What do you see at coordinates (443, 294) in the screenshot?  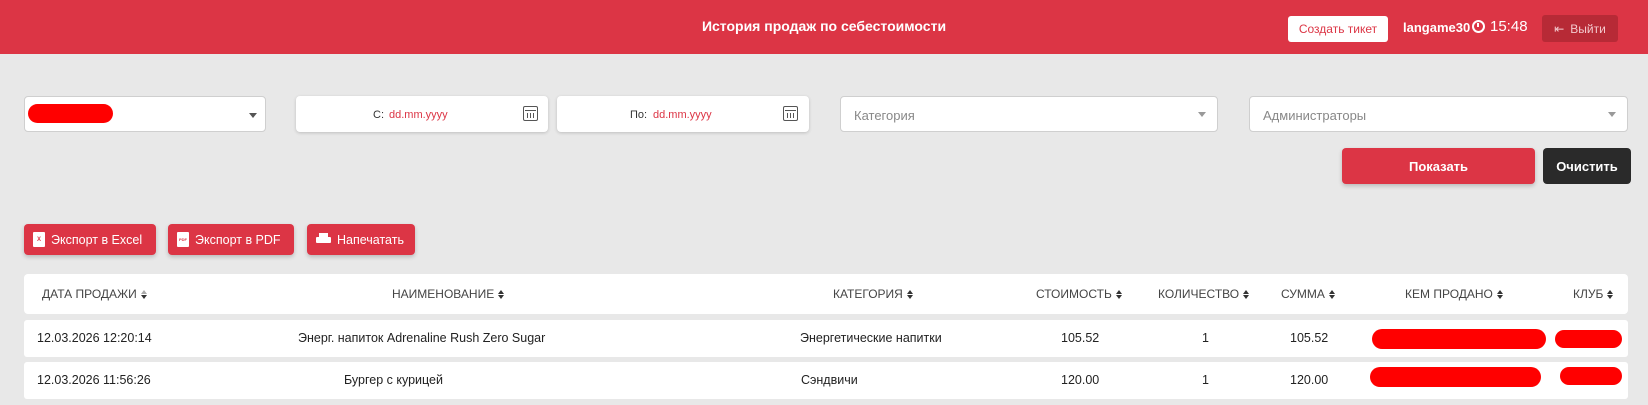 I see `column-header-label: НАИМЕНОВАНИЕ` at bounding box center [443, 294].